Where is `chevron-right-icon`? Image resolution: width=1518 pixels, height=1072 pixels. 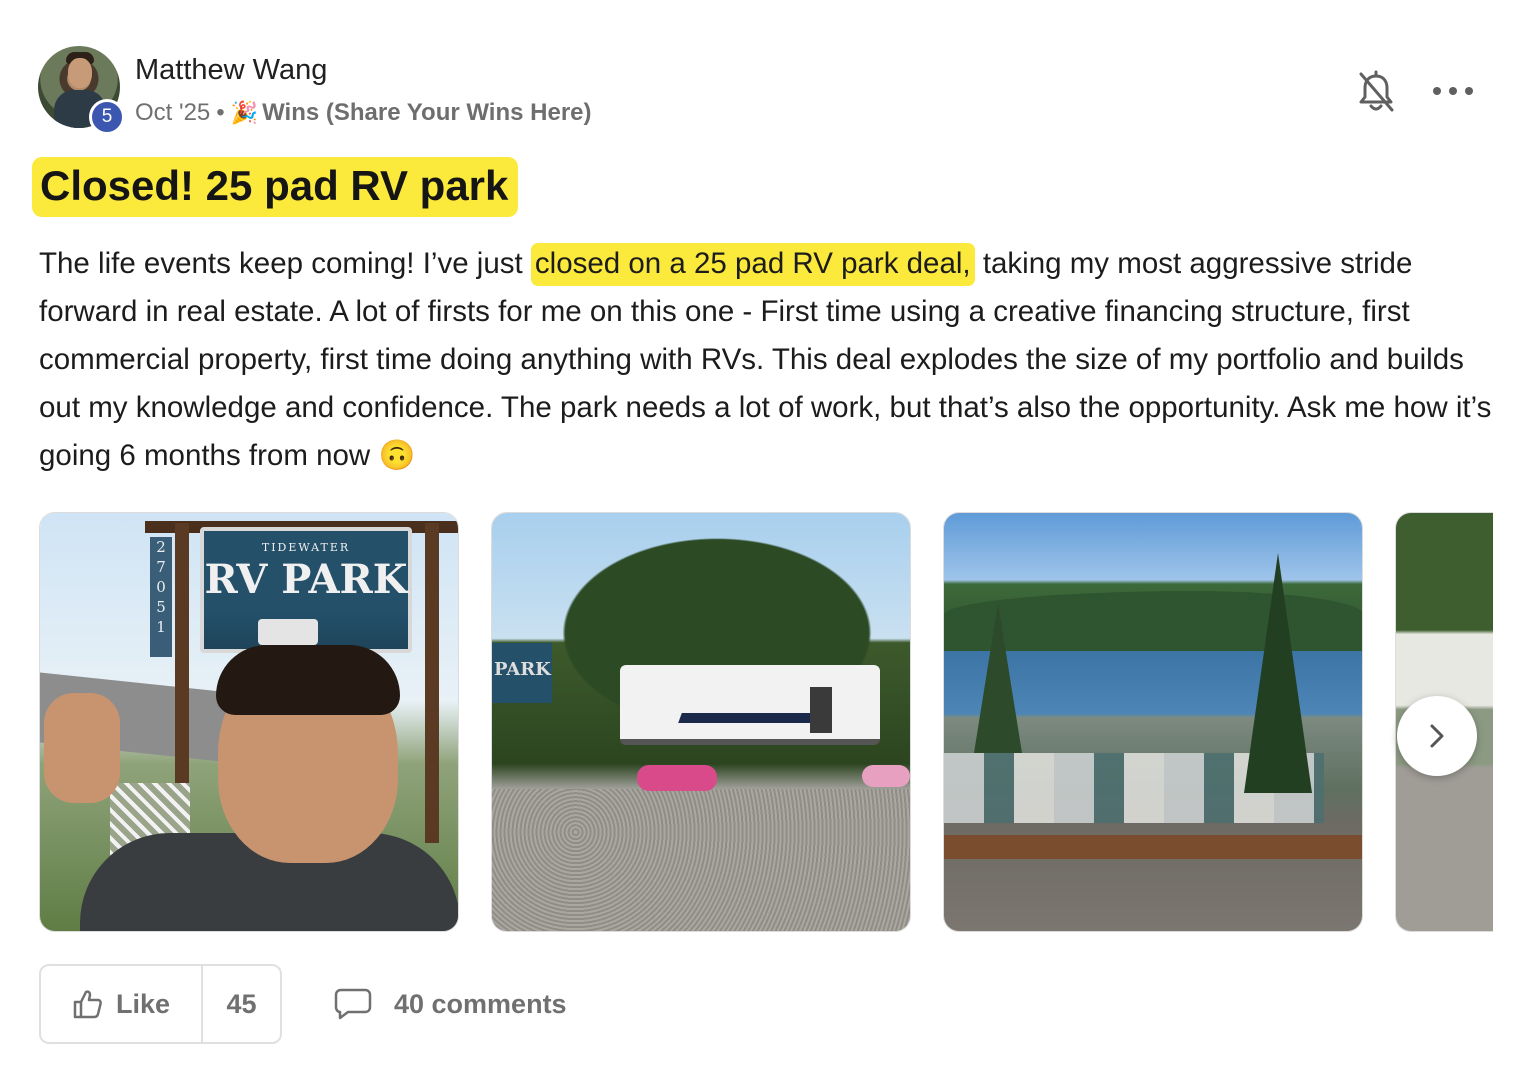 chevron-right-icon is located at coordinates (1437, 736).